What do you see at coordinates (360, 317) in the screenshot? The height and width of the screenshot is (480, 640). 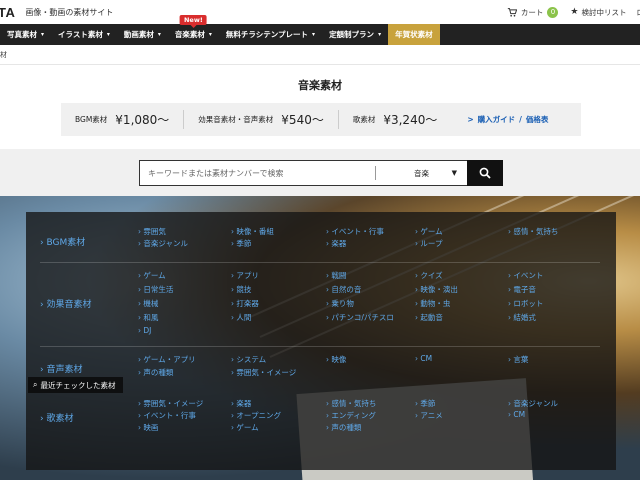 I see `category-link: パチンコ/パチスロ` at bounding box center [360, 317].